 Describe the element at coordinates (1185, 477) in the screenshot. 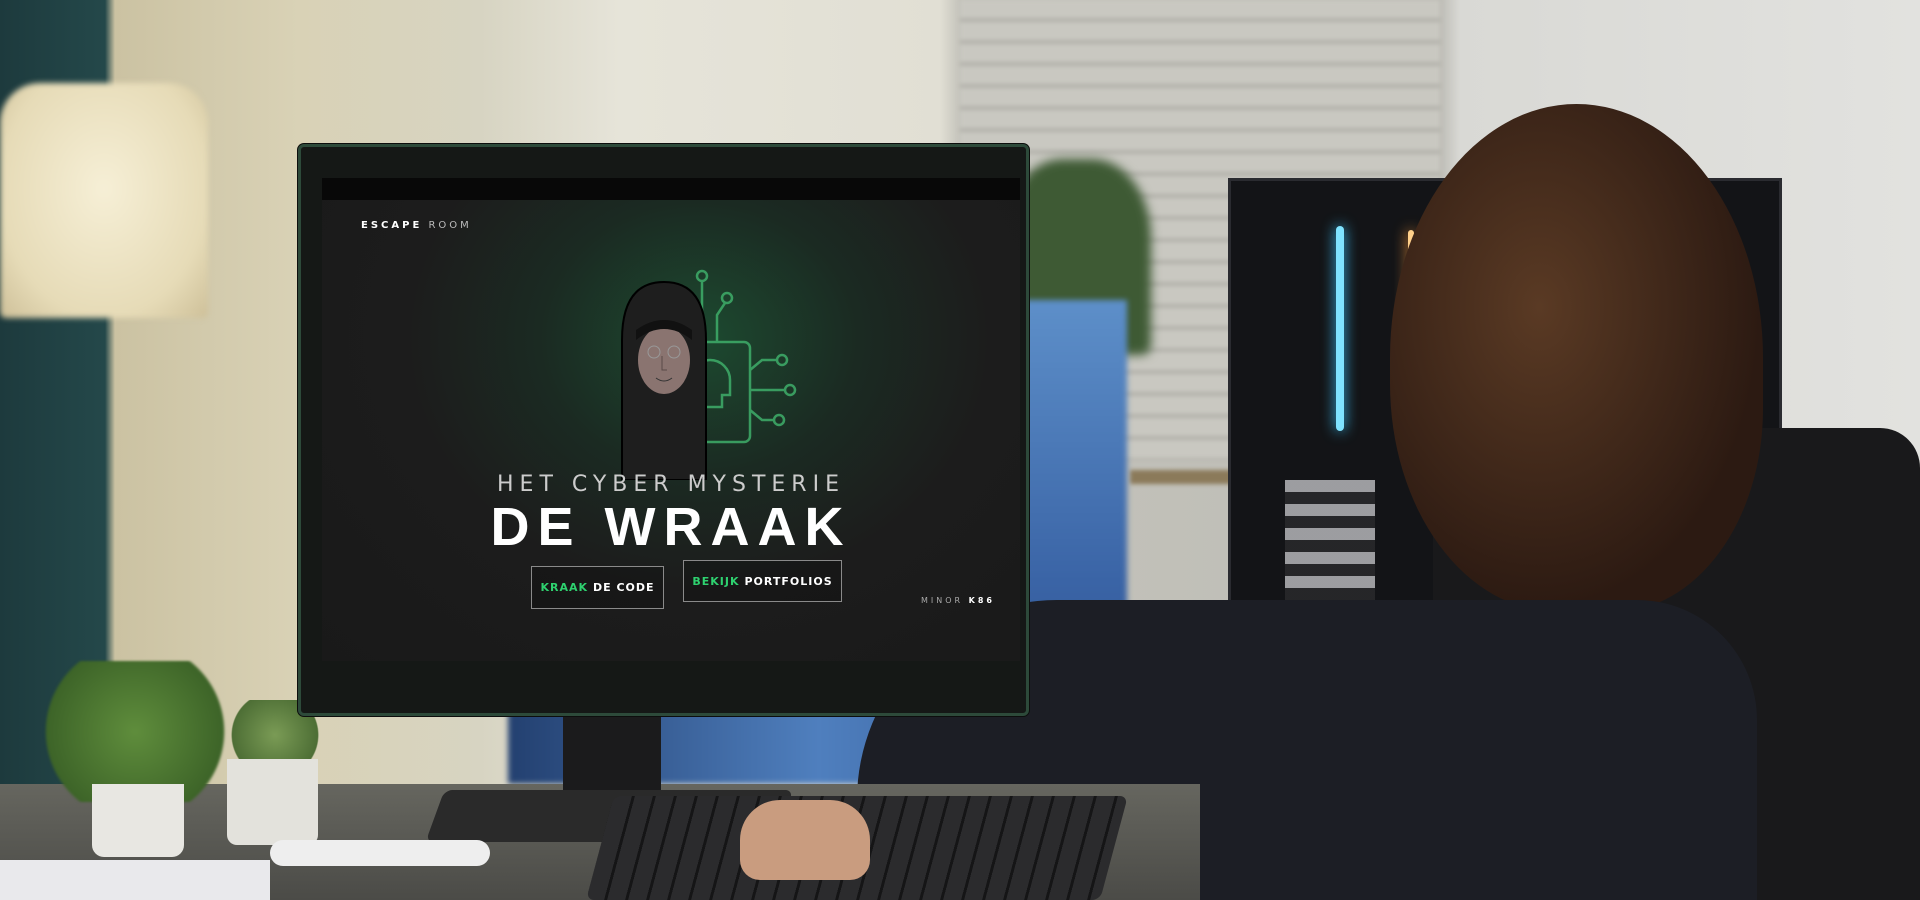

I see `shelf` at that location.